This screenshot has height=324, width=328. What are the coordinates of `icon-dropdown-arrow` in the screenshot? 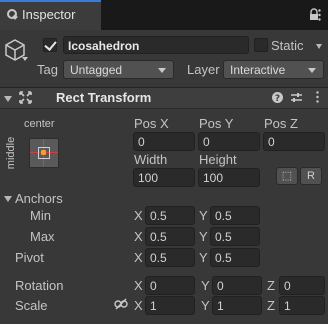 It's located at (25, 59).